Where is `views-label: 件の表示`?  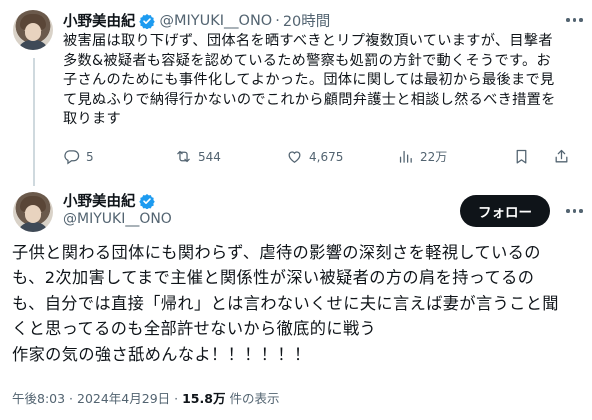
views-label: 件の表示 is located at coordinates (254, 398).